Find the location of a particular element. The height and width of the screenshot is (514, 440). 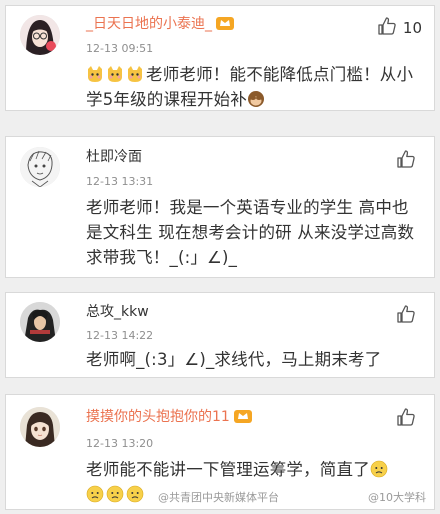

comment-author-name: 总攻_kkw is located at coordinates (117, 312).